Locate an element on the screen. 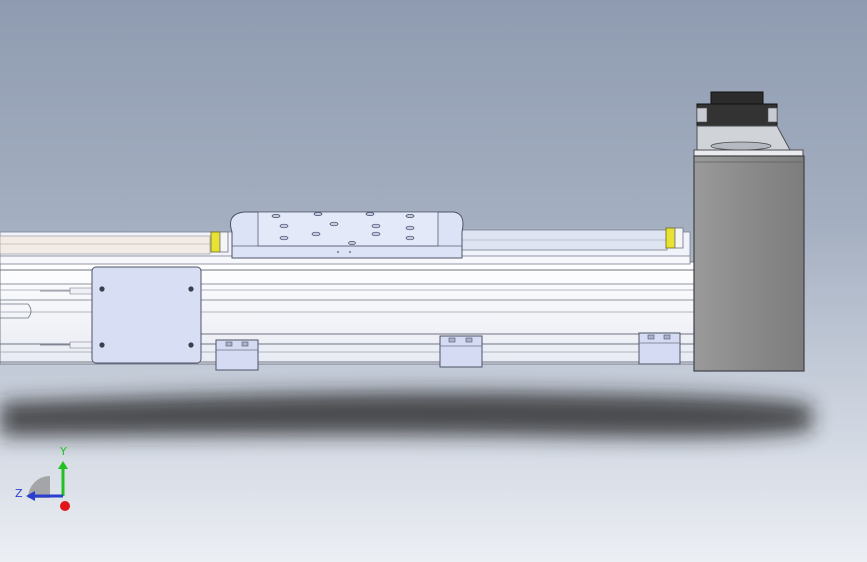 The image size is (867, 562). x-axis-dot is located at coordinates (65, 506).